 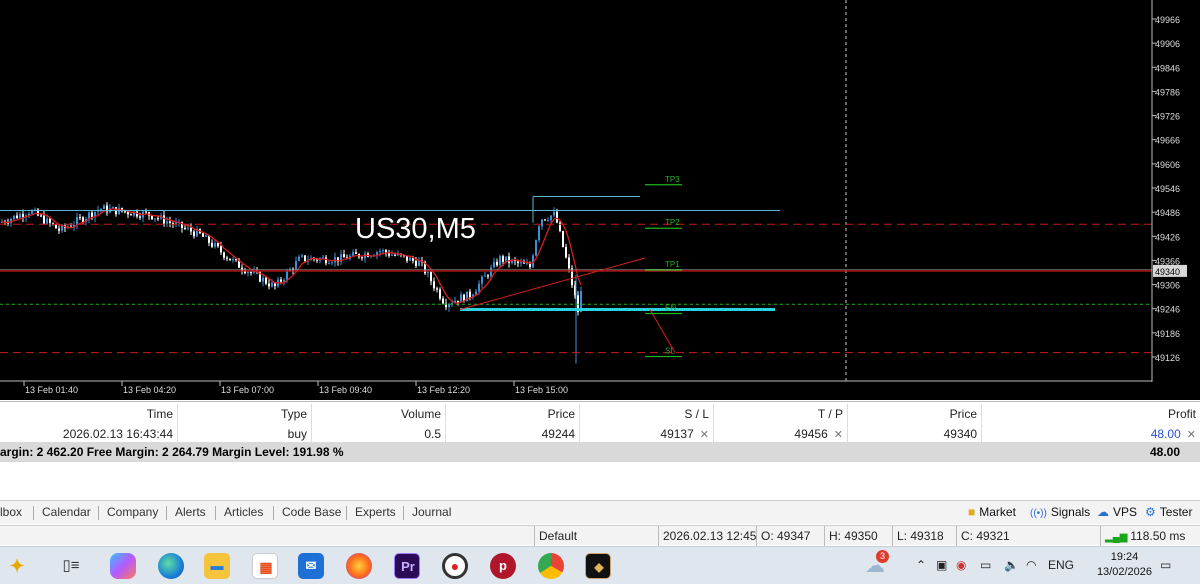 I want to click on profile-name: Default, so click(x=596, y=536).